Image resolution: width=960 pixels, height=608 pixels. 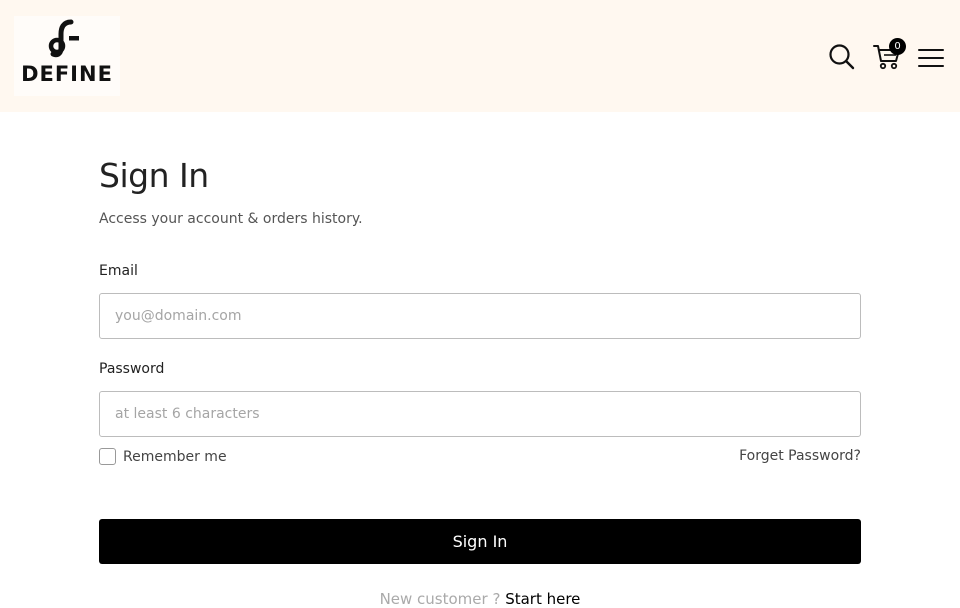 What do you see at coordinates (231, 219) in the screenshot?
I see `page-subtitle: Access your account & orders history.` at bounding box center [231, 219].